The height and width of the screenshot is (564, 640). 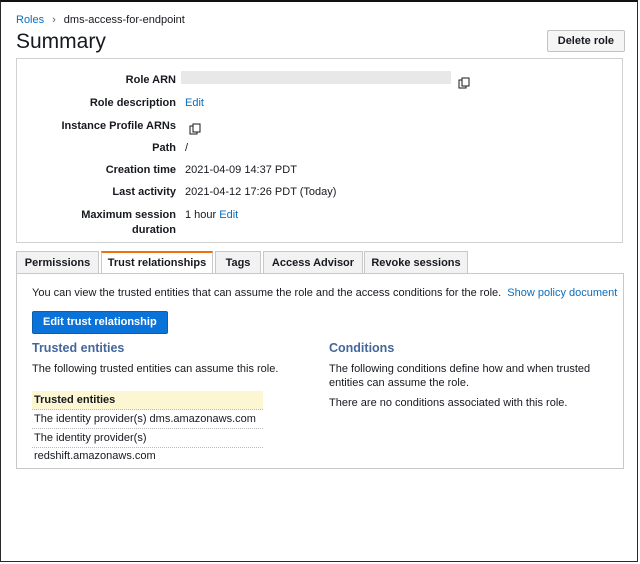 What do you see at coordinates (124, 20) in the screenshot?
I see `breadcrumb-current: dms-access-for-endpoint` at bounding box center [124, 20].